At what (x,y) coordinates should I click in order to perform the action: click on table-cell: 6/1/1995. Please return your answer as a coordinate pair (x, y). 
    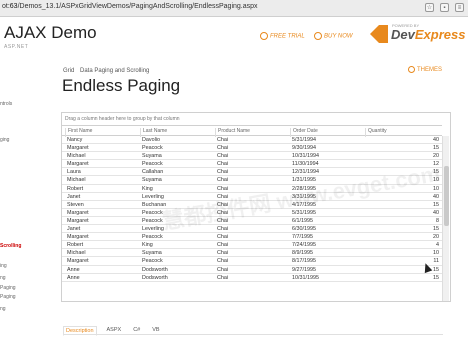
    Looking at the image, I should click on (302, 220).